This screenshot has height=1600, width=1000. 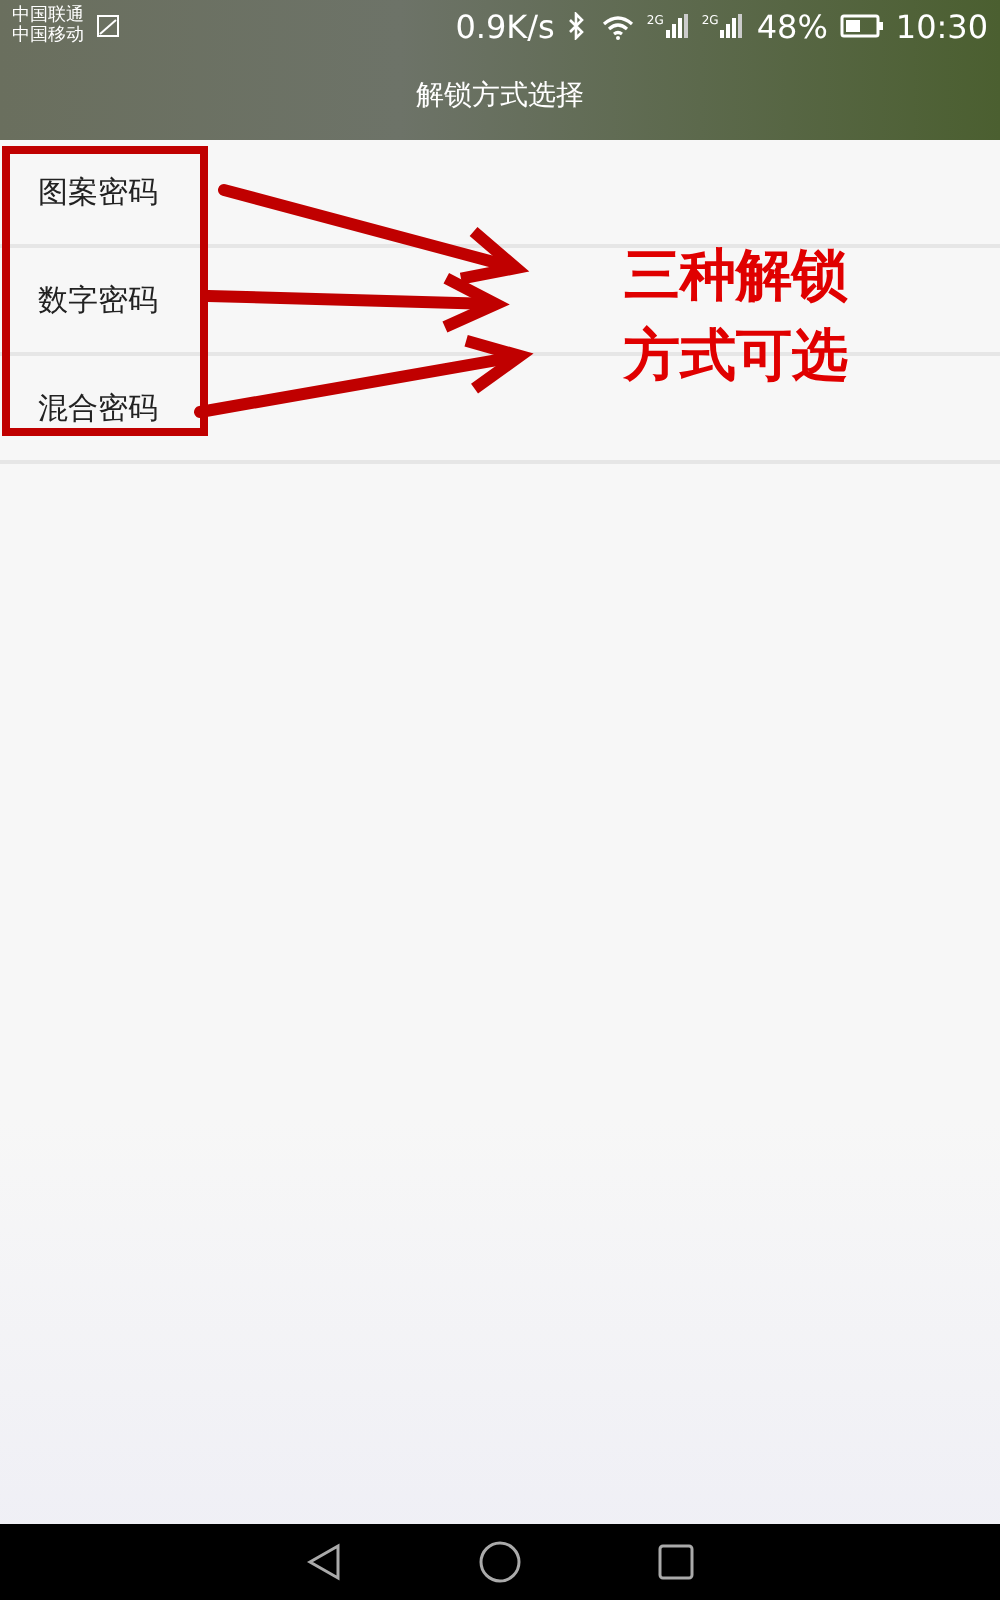 I want to click on carrier-name: 中国联通, so click(x=48, y=16).